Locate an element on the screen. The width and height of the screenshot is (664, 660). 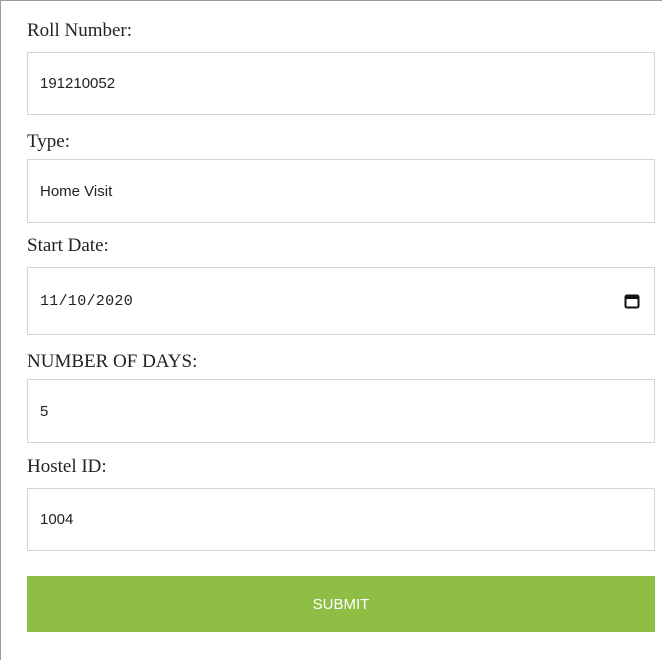
start-date-input: 11/10/2020 is located at coordinates (341, 301).